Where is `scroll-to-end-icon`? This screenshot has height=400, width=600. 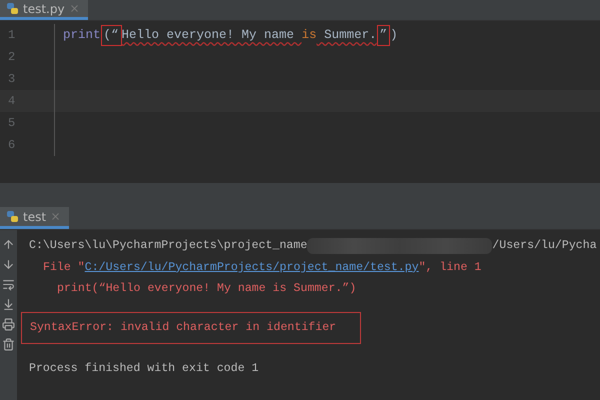
scroll-to-end-icon is located at coordinates (8, 304).